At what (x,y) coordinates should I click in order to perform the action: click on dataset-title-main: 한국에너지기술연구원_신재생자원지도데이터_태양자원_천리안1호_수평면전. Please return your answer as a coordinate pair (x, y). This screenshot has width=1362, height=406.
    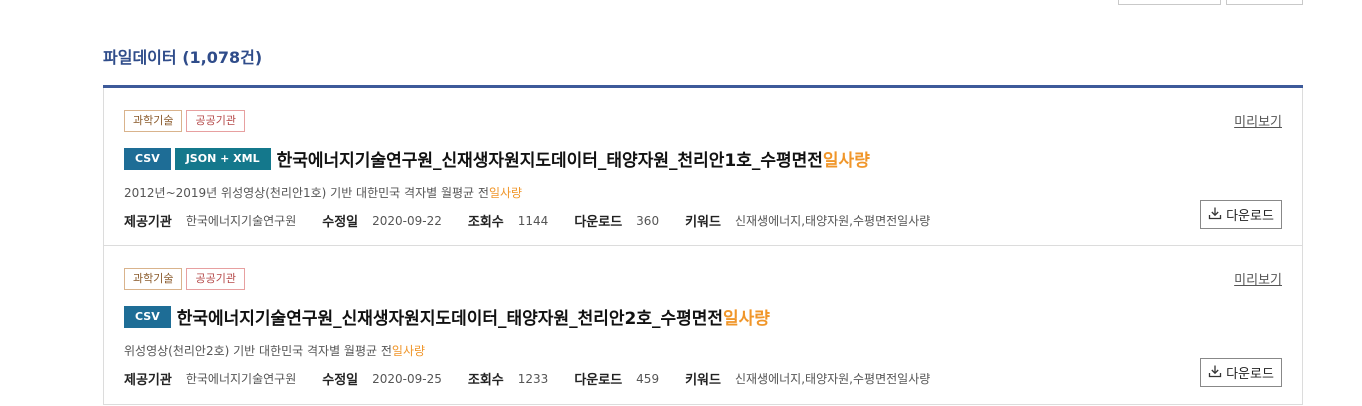
    Looking at the image, I should click on (549, 161).